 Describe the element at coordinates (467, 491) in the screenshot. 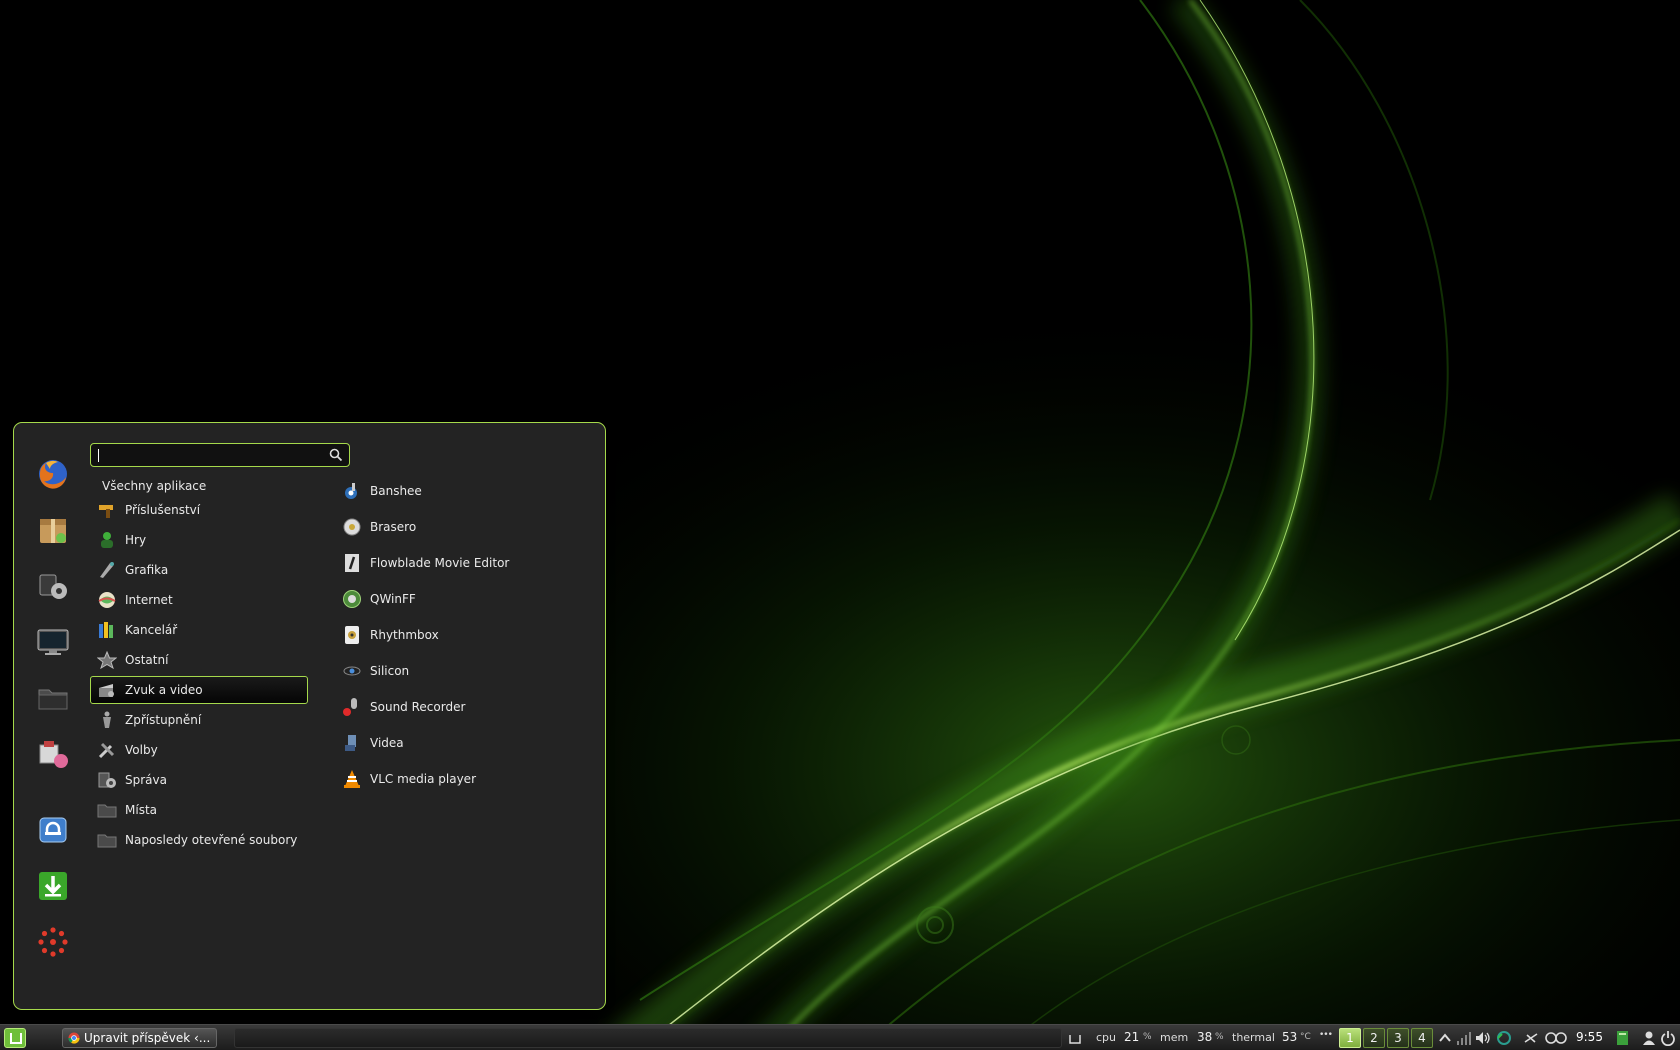

I see `application-item: Banshee` at that location.